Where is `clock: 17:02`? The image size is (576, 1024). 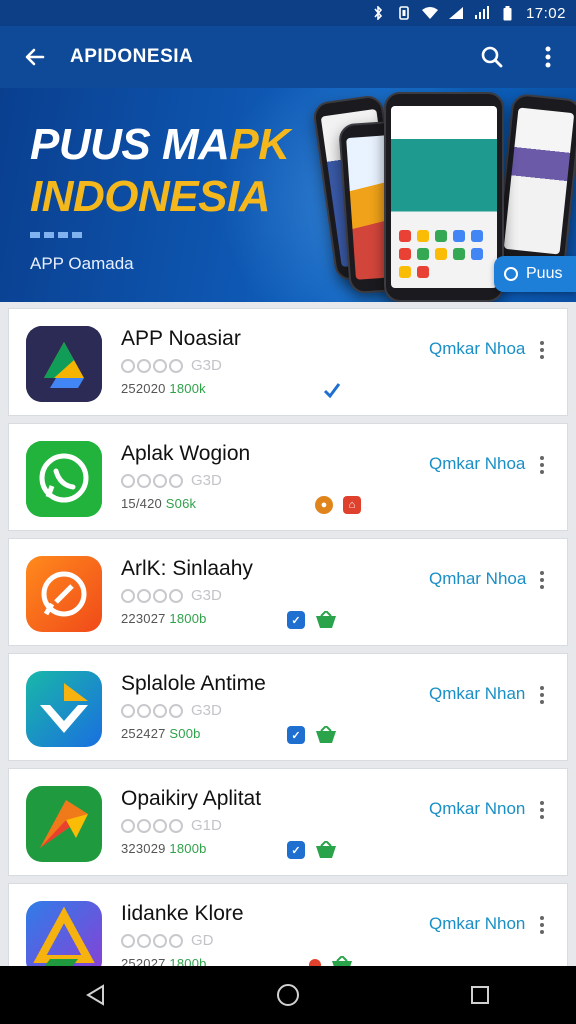 clock: 17:02 is located at coordinates (545, 13).